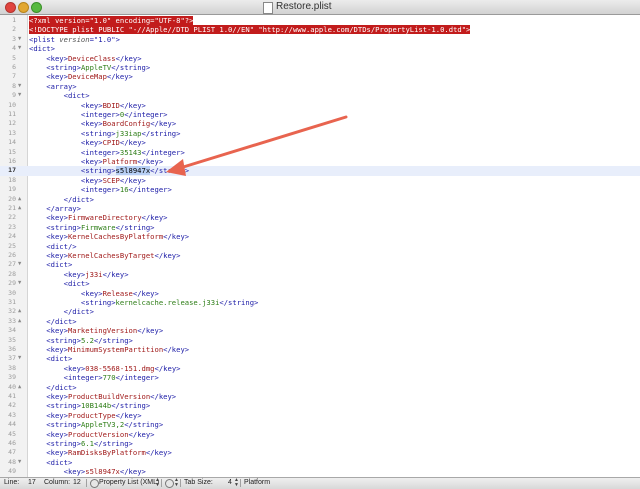 This screenshot has width=640, height=489. I want to click on line-label: Line:, so click(11, 482).